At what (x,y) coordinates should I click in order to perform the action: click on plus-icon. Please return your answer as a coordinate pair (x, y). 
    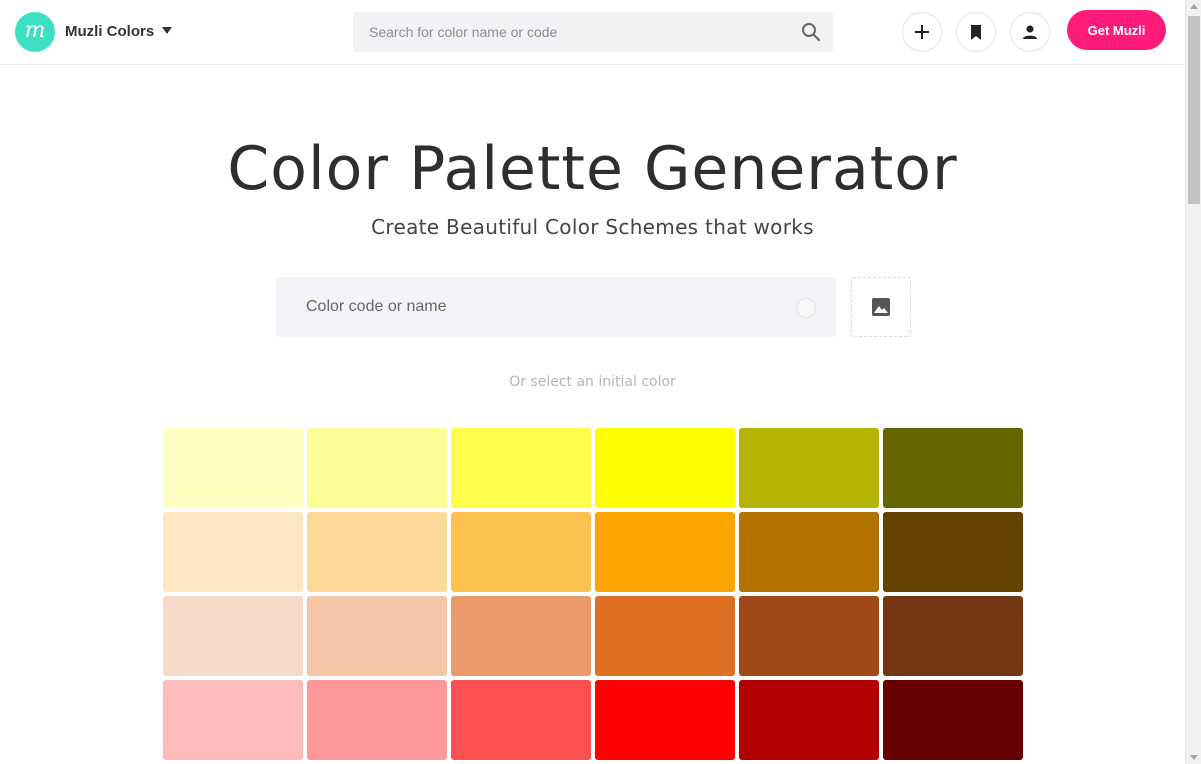
    Looking at the image, I should click on (922, 32).